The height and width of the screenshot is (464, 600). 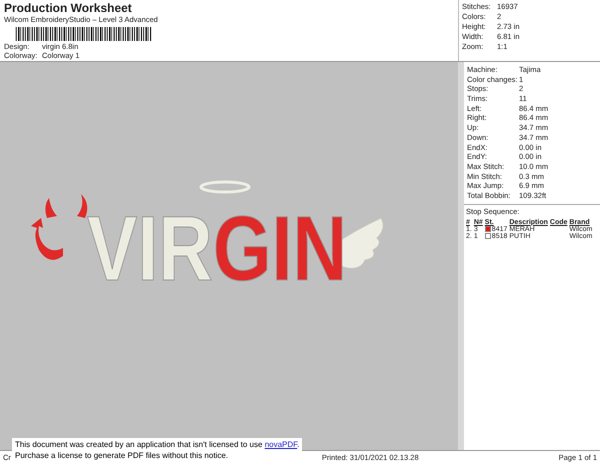 I want to click on notice-text: This document was created by an application that isn't licensed to use, so click(x=138, y=444).